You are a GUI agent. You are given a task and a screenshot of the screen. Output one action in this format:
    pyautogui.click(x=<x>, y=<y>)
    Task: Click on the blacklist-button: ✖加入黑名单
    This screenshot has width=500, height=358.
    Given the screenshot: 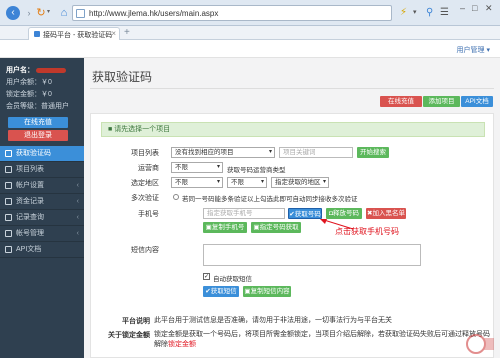 What is the action you would take?
    pyautogui.click(x=386, y=213)
    